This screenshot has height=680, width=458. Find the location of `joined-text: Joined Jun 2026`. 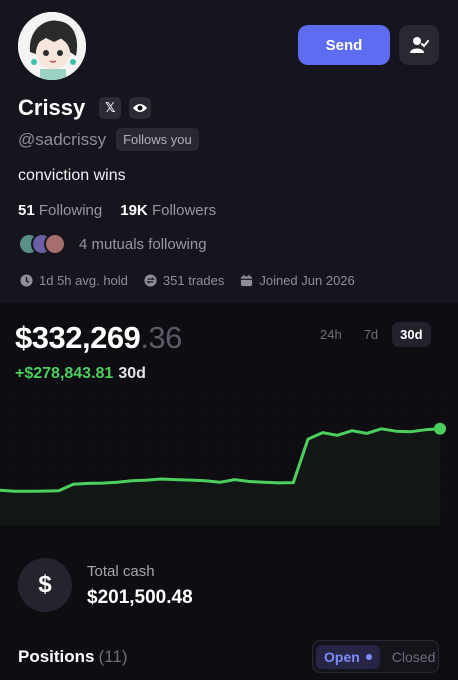

joined-text: Joined Jun 2026 is located at coordinates (307, 280).